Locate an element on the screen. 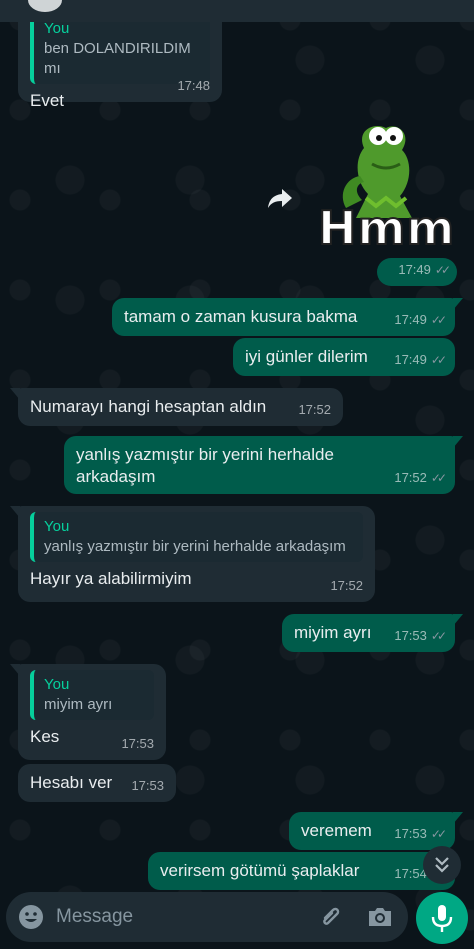 The width and height of the screenshot is (474, 949). message-bubble-in: Hesabı ver 17:53 is located at coordinates (97, 783).